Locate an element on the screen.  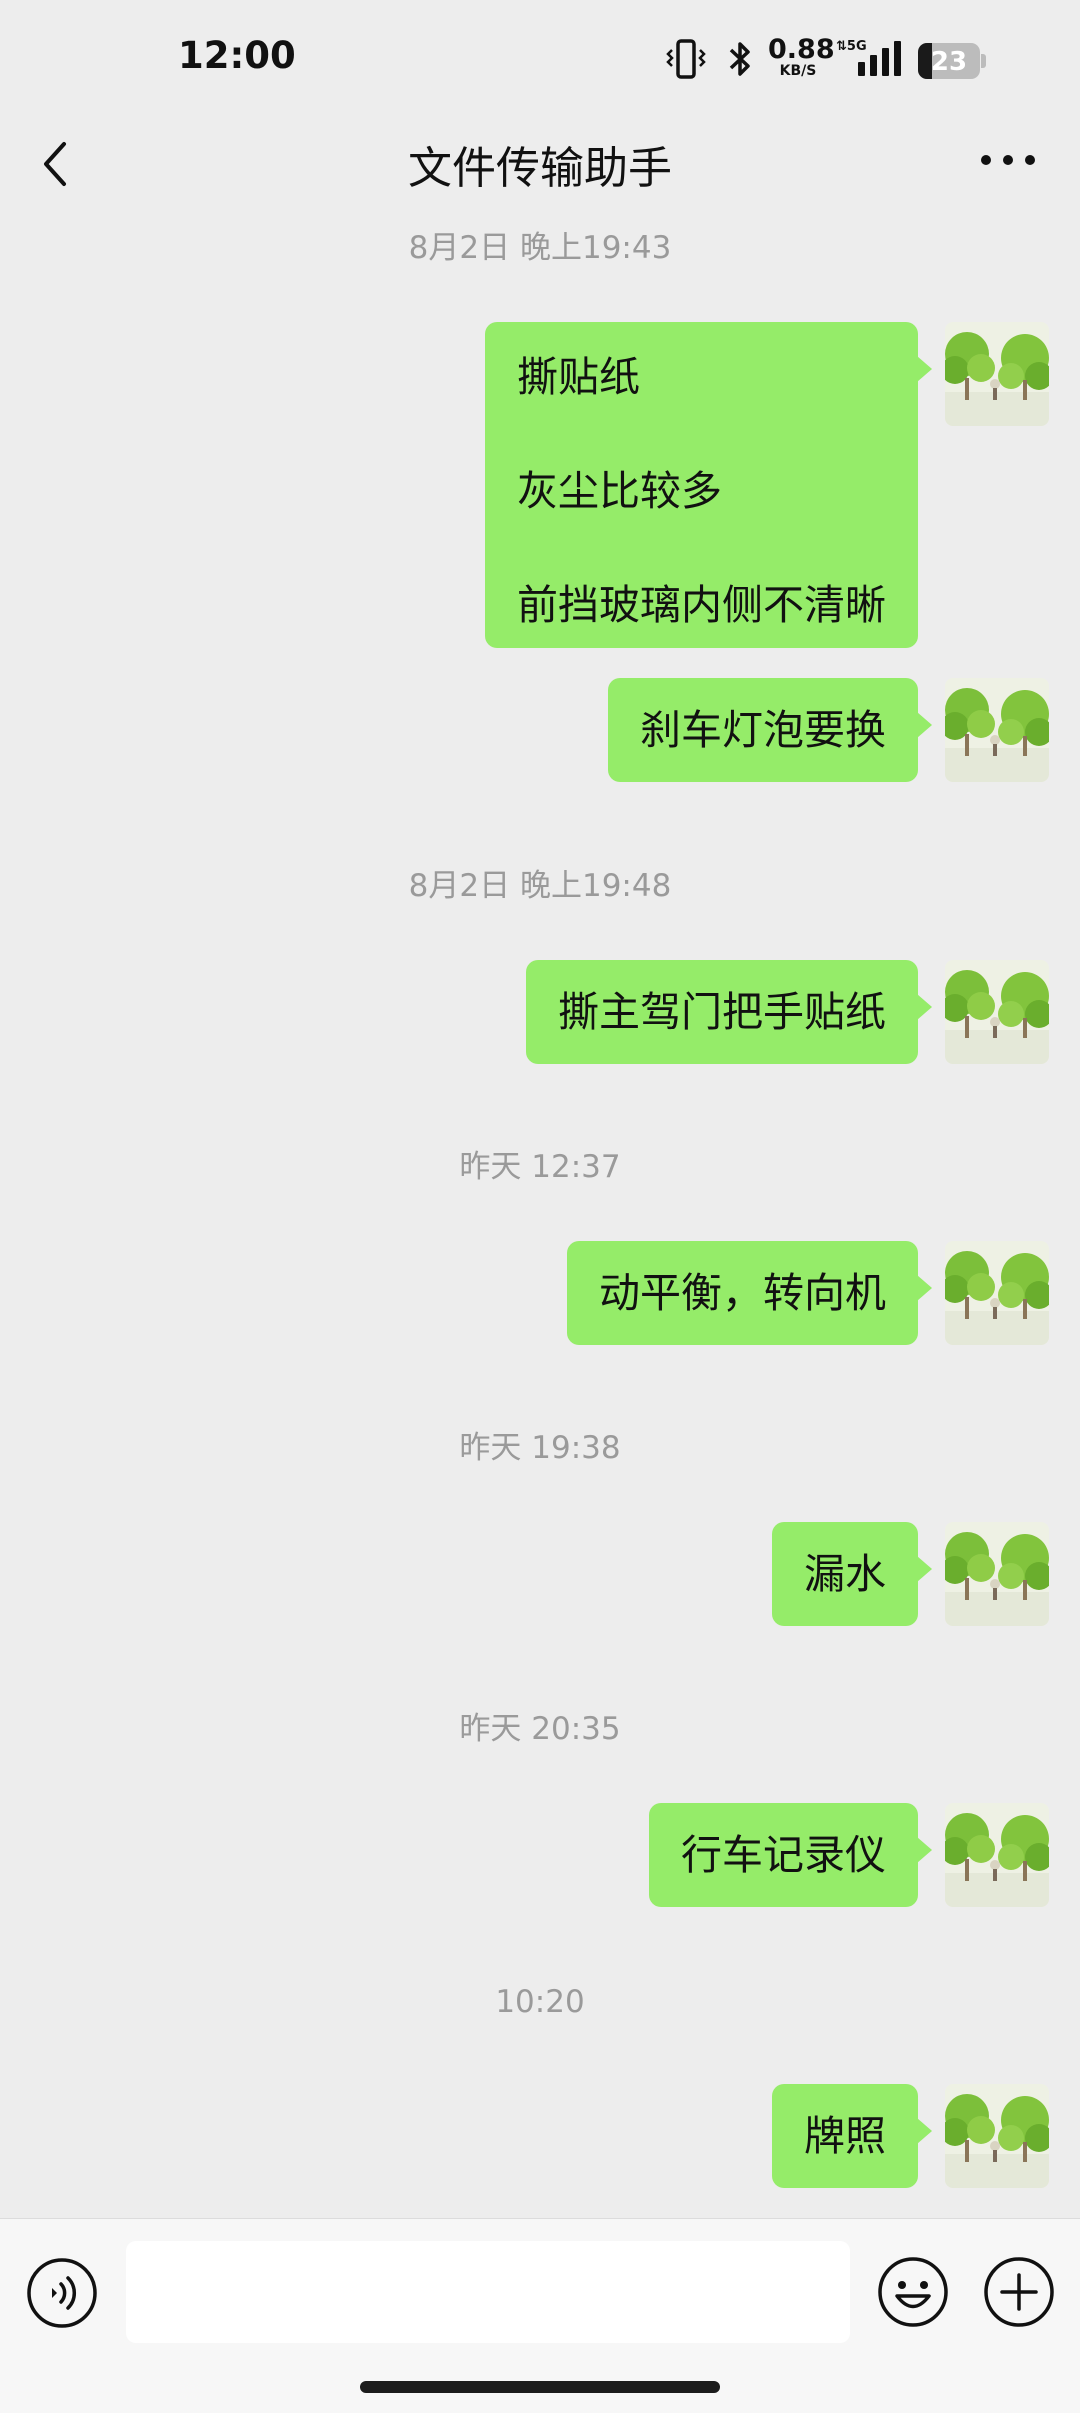
chat-title: 文件传输助手 is located at coordinates (540, 168).